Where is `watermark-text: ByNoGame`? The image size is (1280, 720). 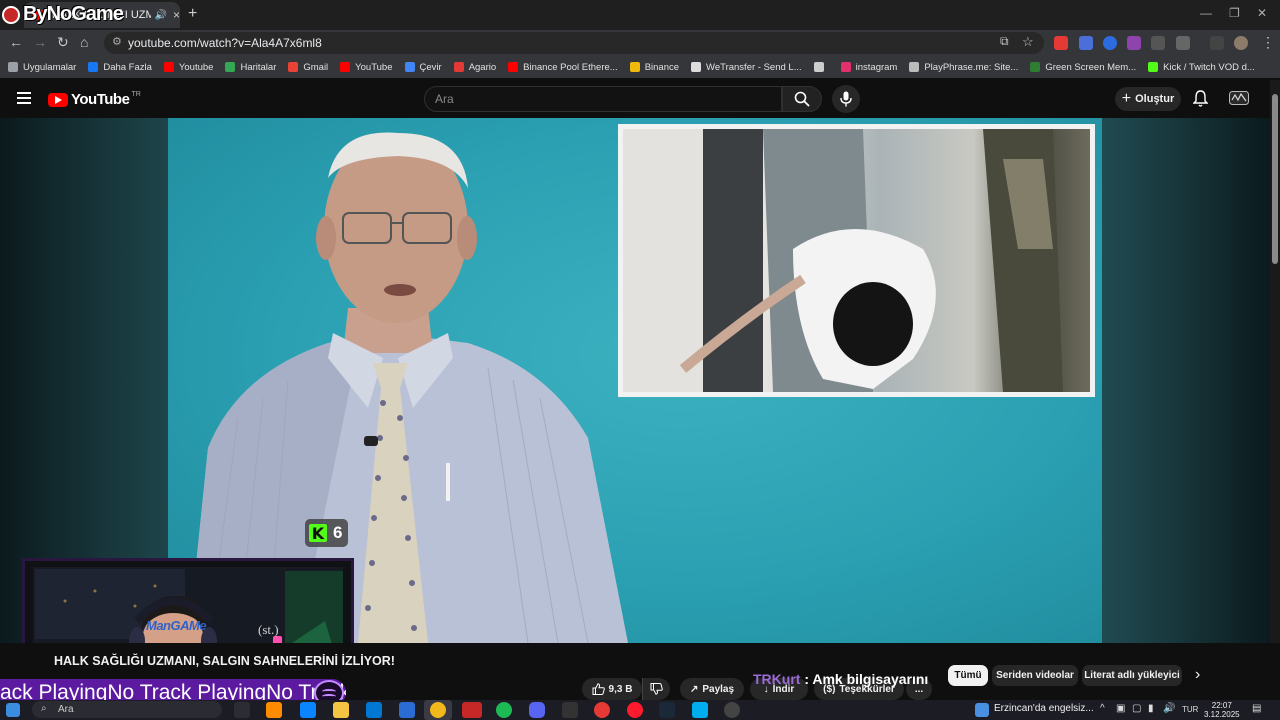 watermark-text: ByNoGame is located at coordinates (73, 14).